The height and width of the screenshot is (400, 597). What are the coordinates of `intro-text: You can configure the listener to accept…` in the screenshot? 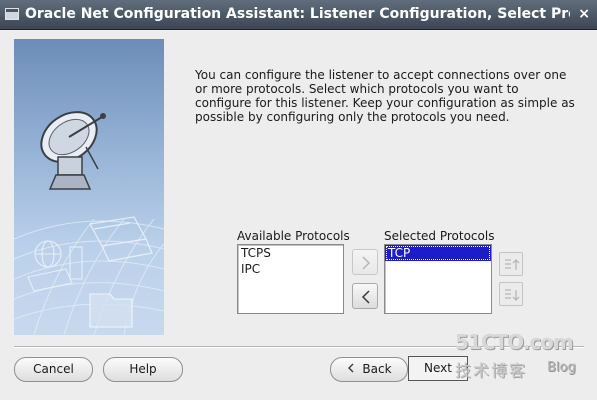 It's located at (385, 96).